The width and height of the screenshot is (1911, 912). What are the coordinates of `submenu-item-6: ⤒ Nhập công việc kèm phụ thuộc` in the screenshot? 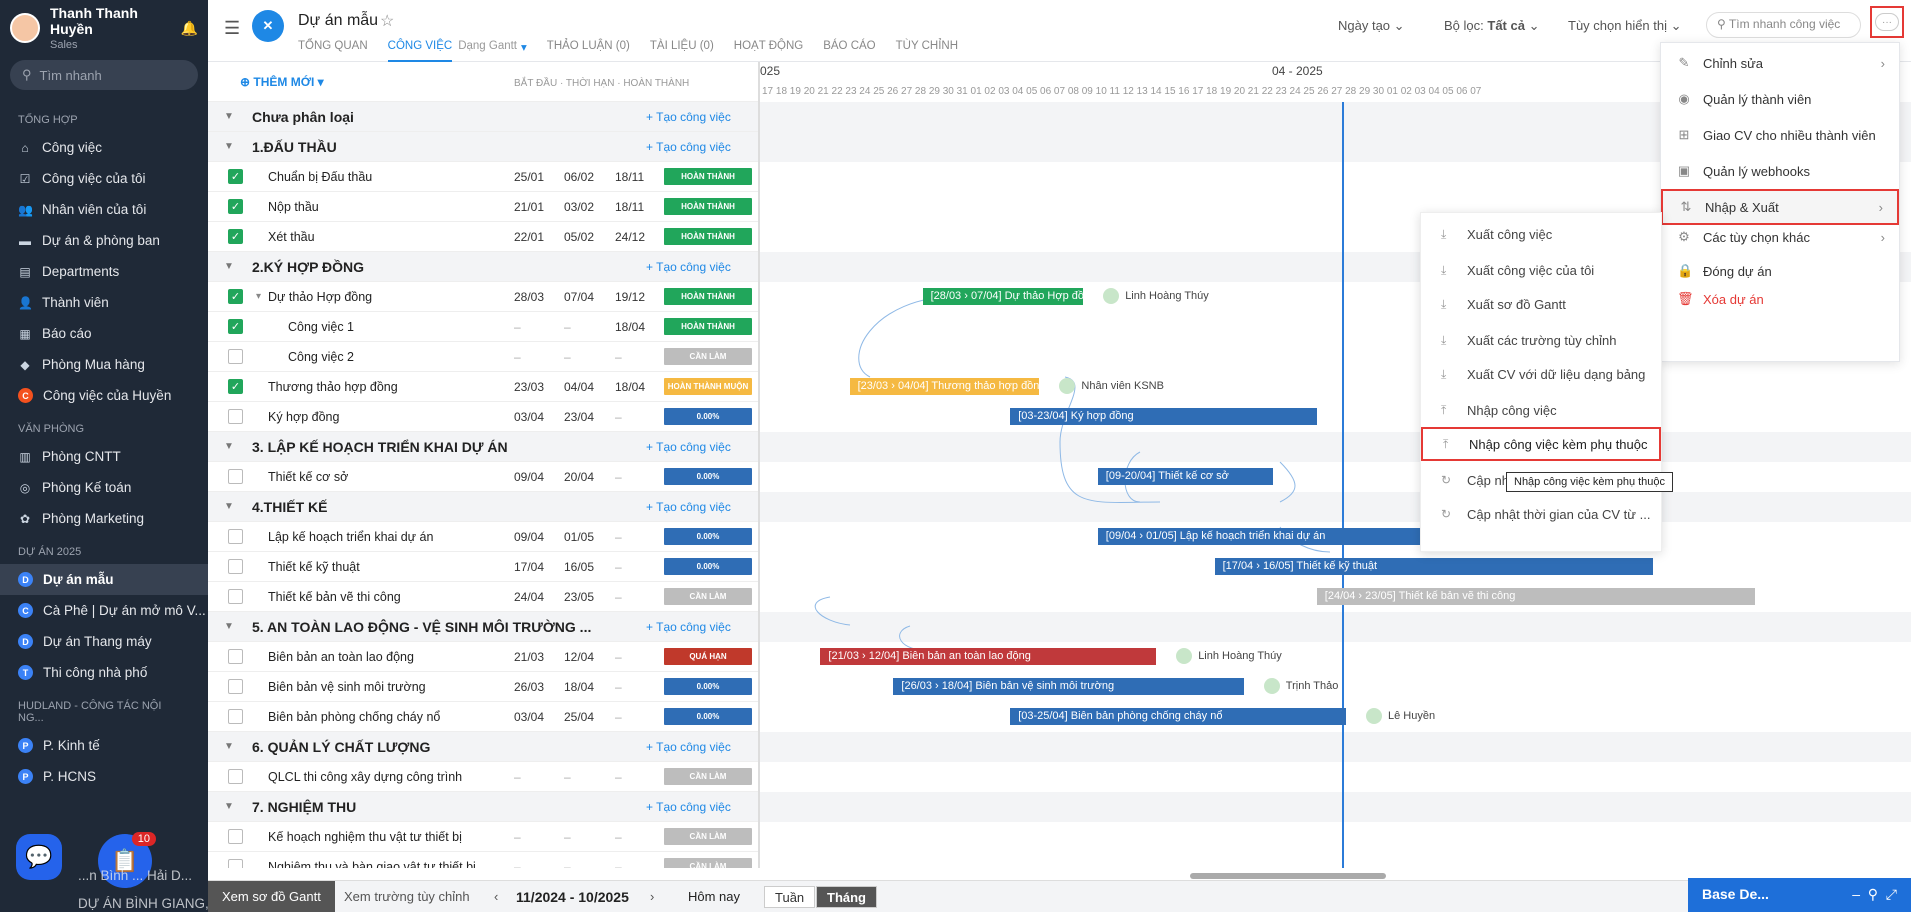 It's located at (1541, 444).